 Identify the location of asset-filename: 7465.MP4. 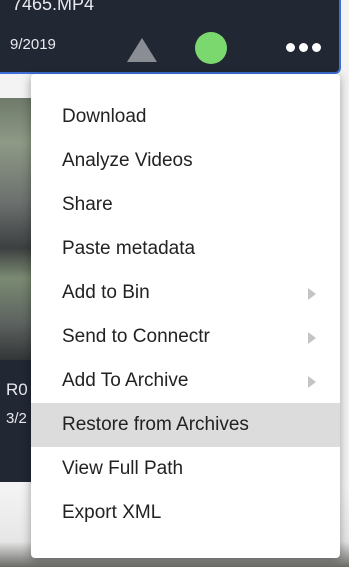
(53, 7).